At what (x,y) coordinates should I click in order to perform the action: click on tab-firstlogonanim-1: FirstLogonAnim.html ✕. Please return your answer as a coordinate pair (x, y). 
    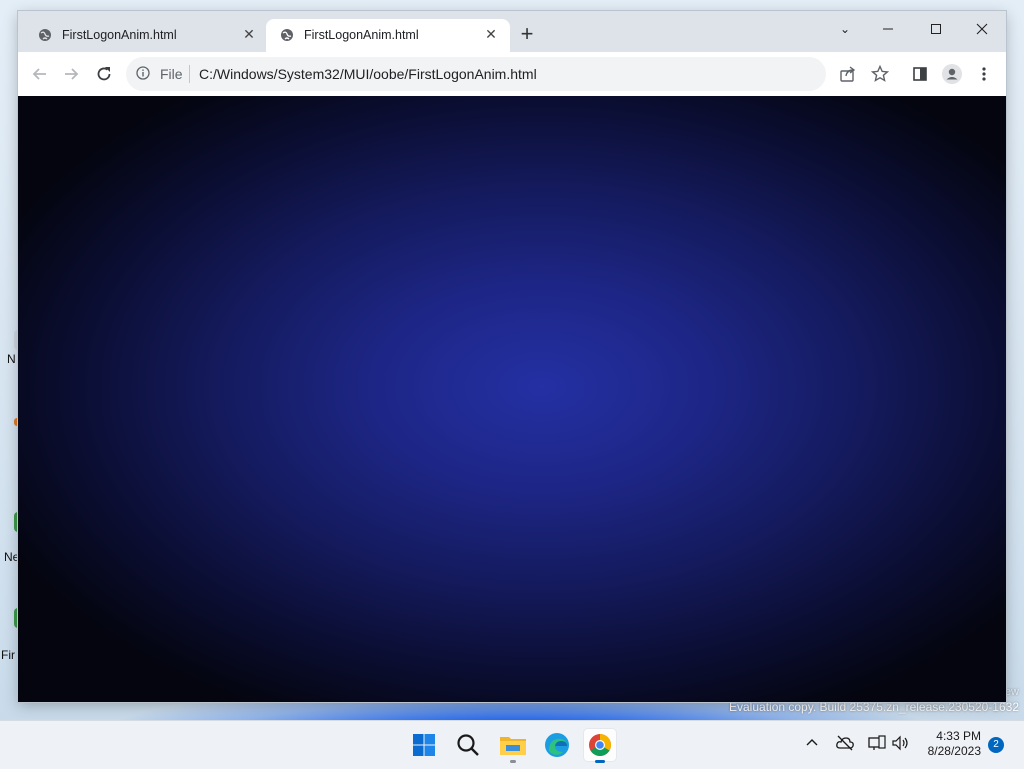
    Looking at the image, I should click on (146, 35).